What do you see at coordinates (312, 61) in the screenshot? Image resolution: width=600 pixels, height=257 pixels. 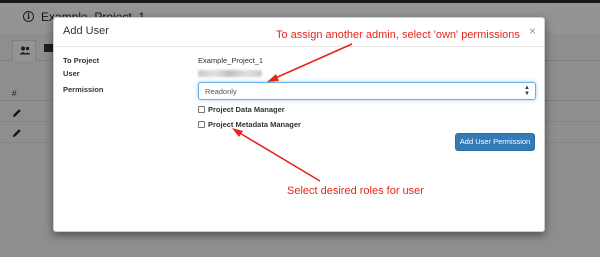 I see `arrow-to-permission-select` at bounding box center [312, 61].